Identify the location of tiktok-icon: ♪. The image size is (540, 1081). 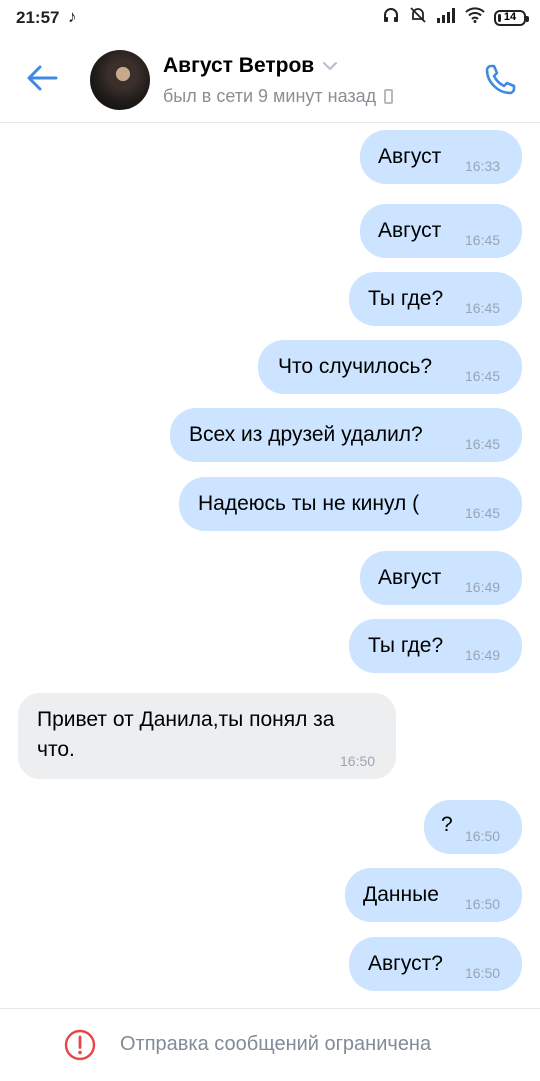
(72, 16).